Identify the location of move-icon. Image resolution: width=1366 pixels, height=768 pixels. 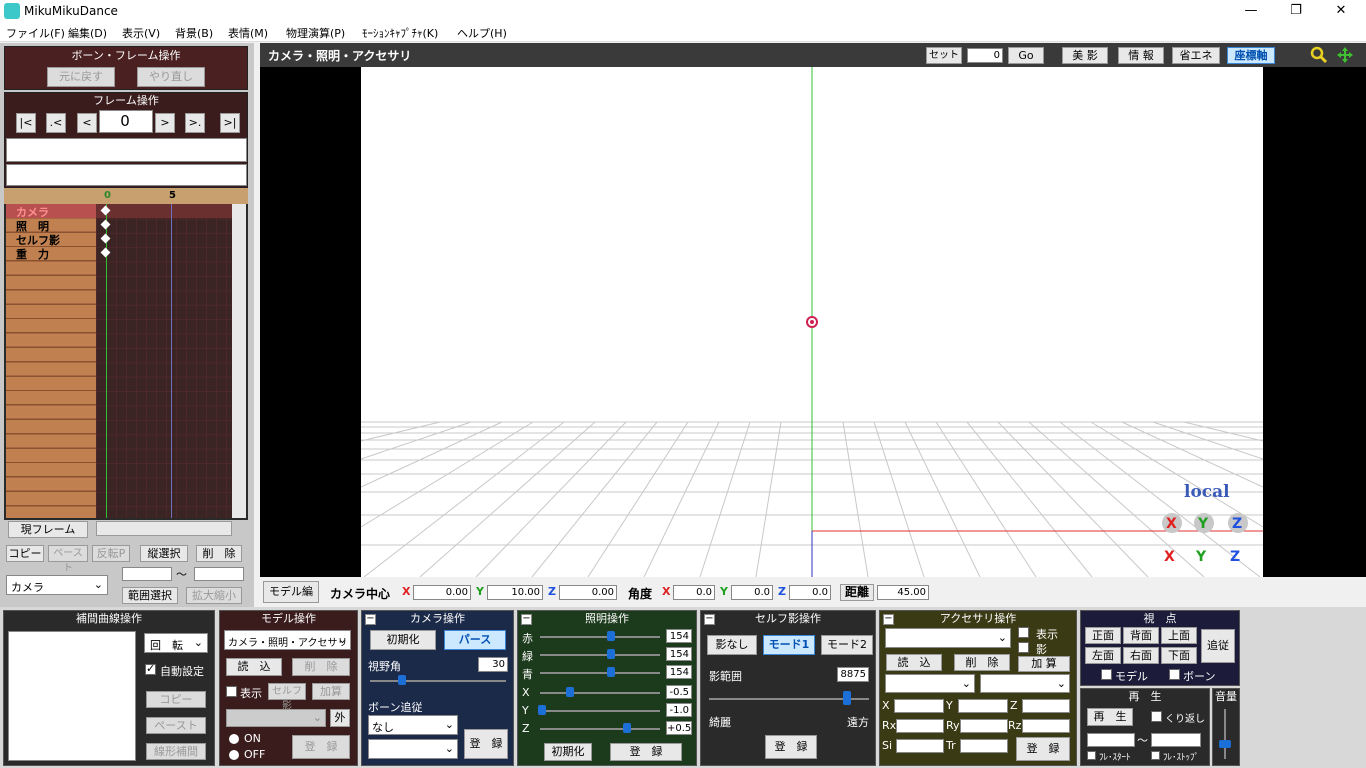
(1345, 55).